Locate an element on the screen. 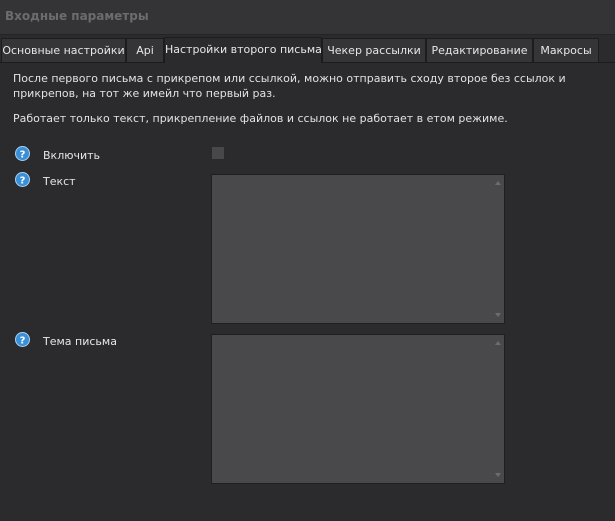  tab-label: Редактирование is located at coordinates (479, 50).